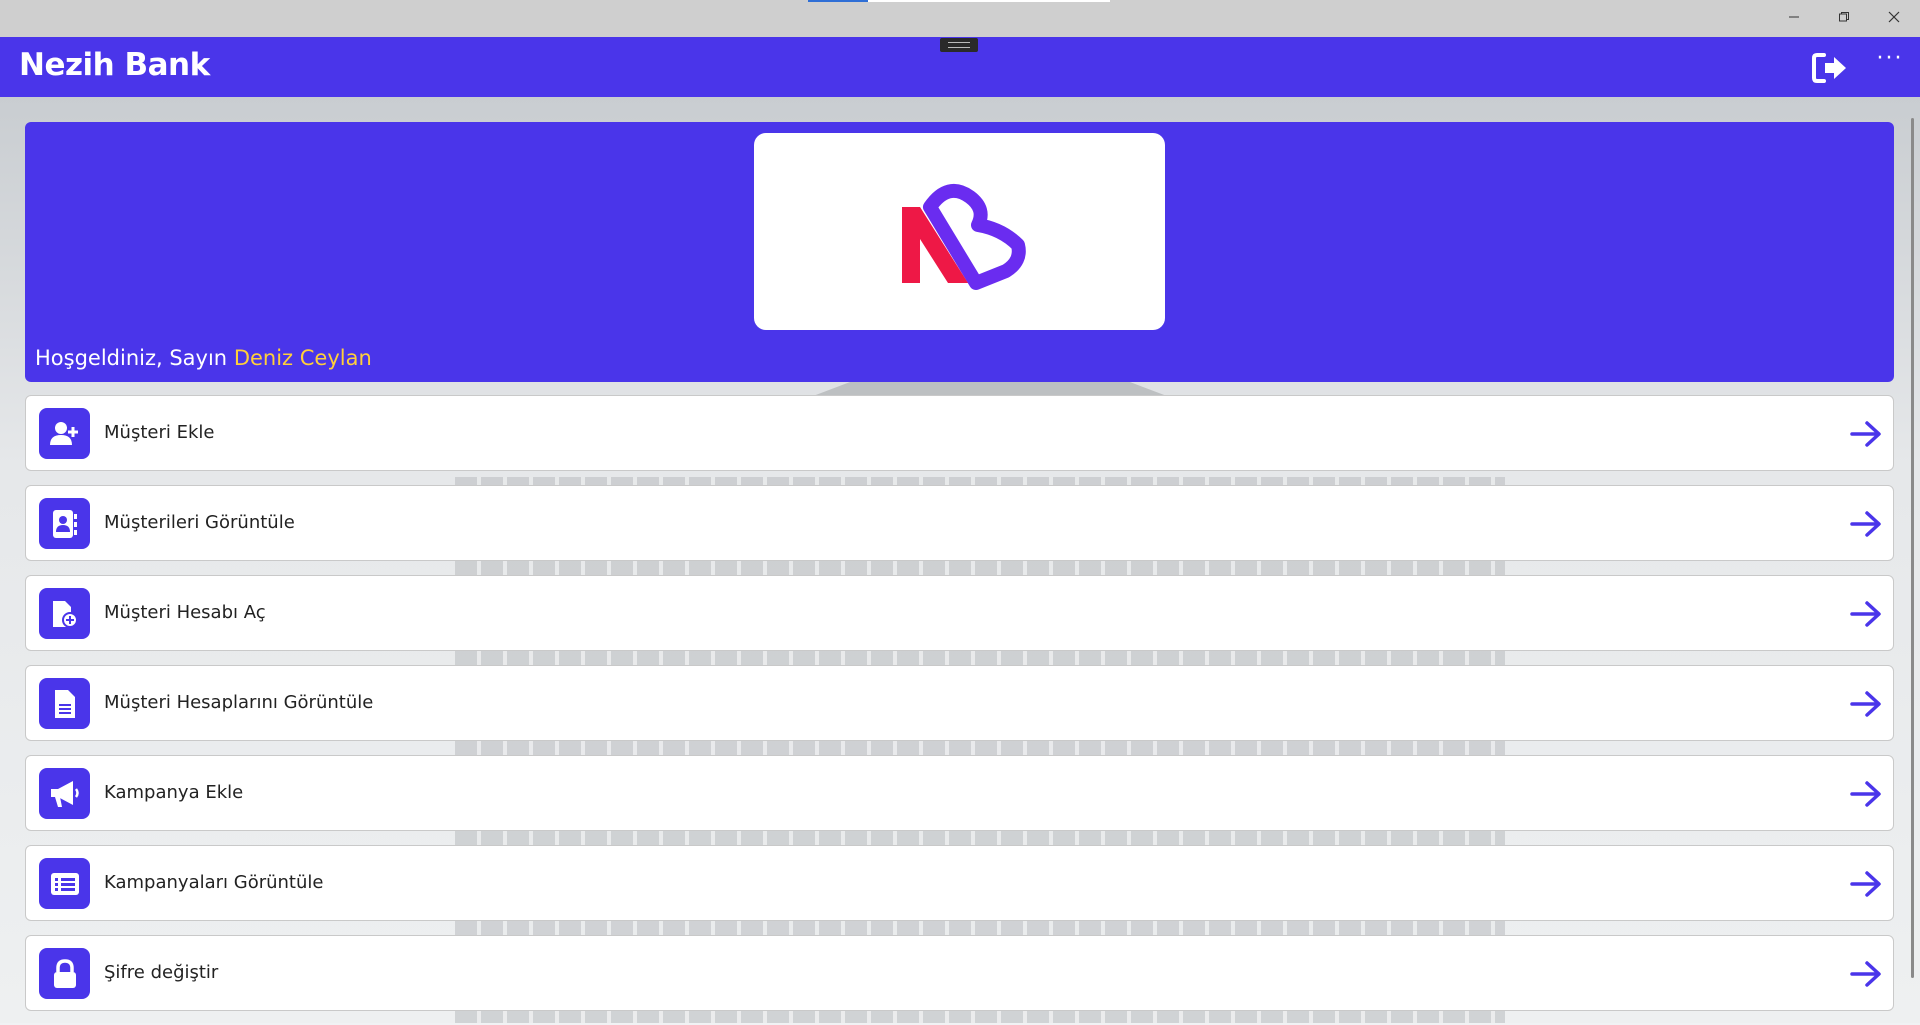  What do you see at coordinates (64, 523) in the screenshot?
I see `contacts-book-icon` at bounding box center [64, 523].